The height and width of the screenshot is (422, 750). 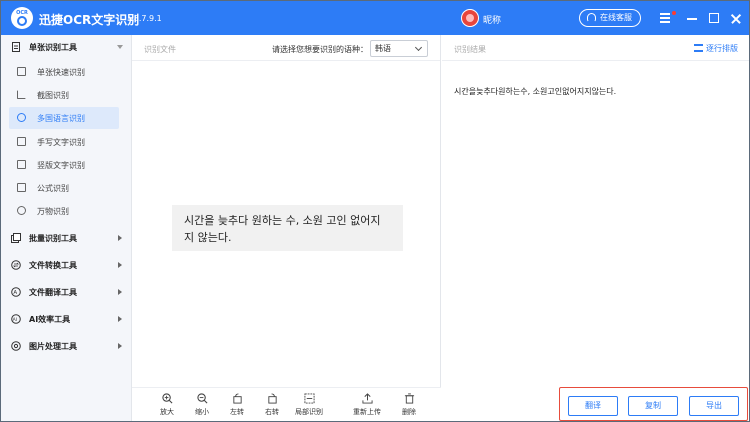 I want to click on result-textarea: 시간을늦추다원하는수, 소원고인없어지지않는다., so click(x=554, y=91).